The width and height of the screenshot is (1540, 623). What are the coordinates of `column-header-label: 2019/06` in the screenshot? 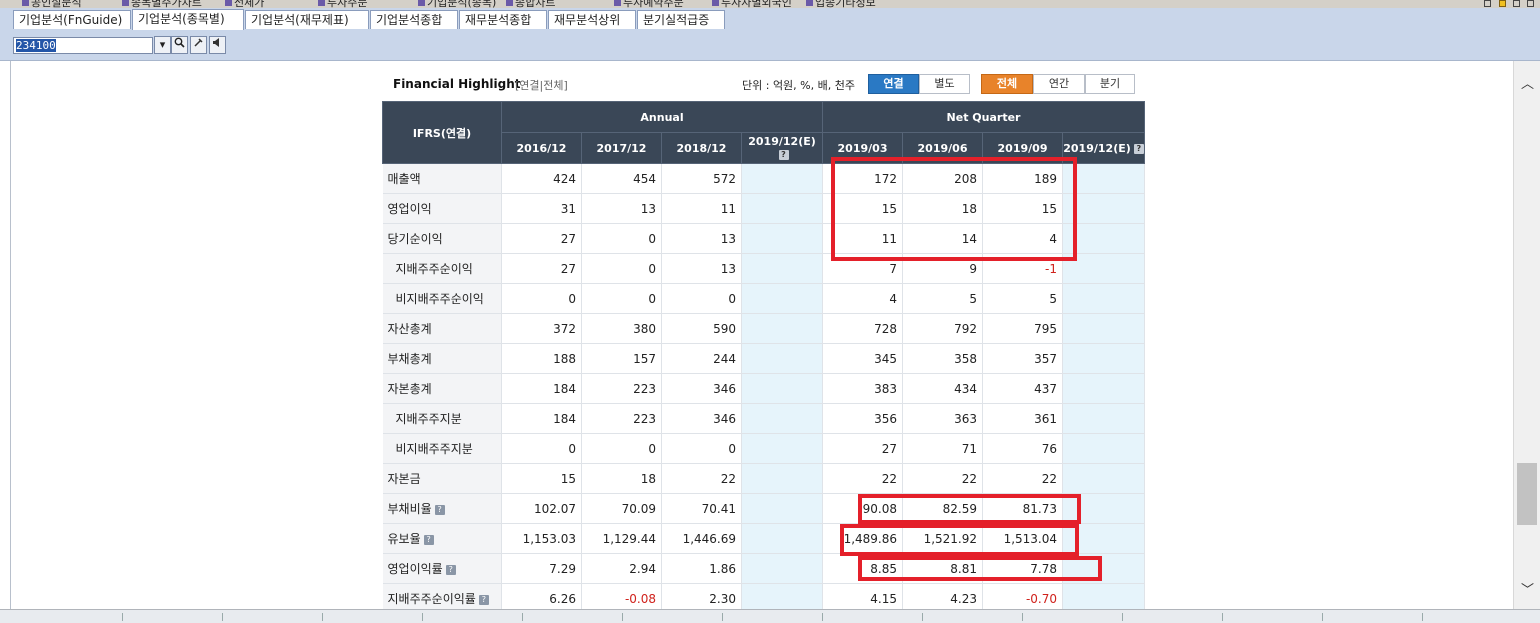 It's located at (942, 148).